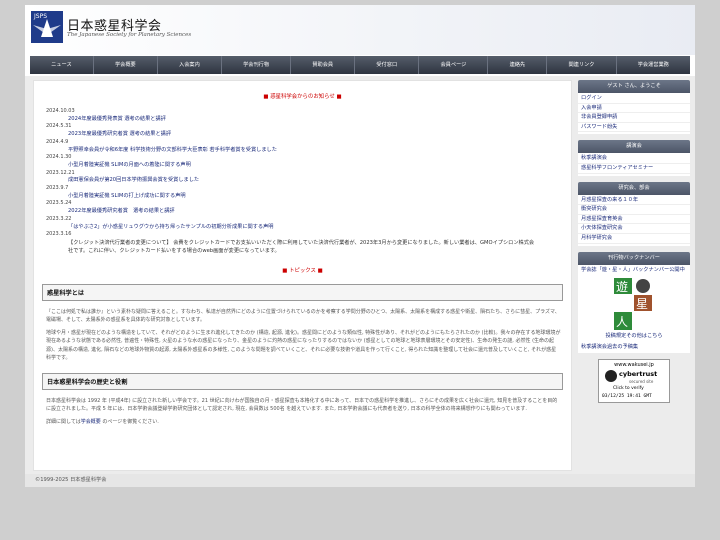  I want to click on notice-title: ■ 惑星科学会からのお知らせ ■, so click(302, 97).